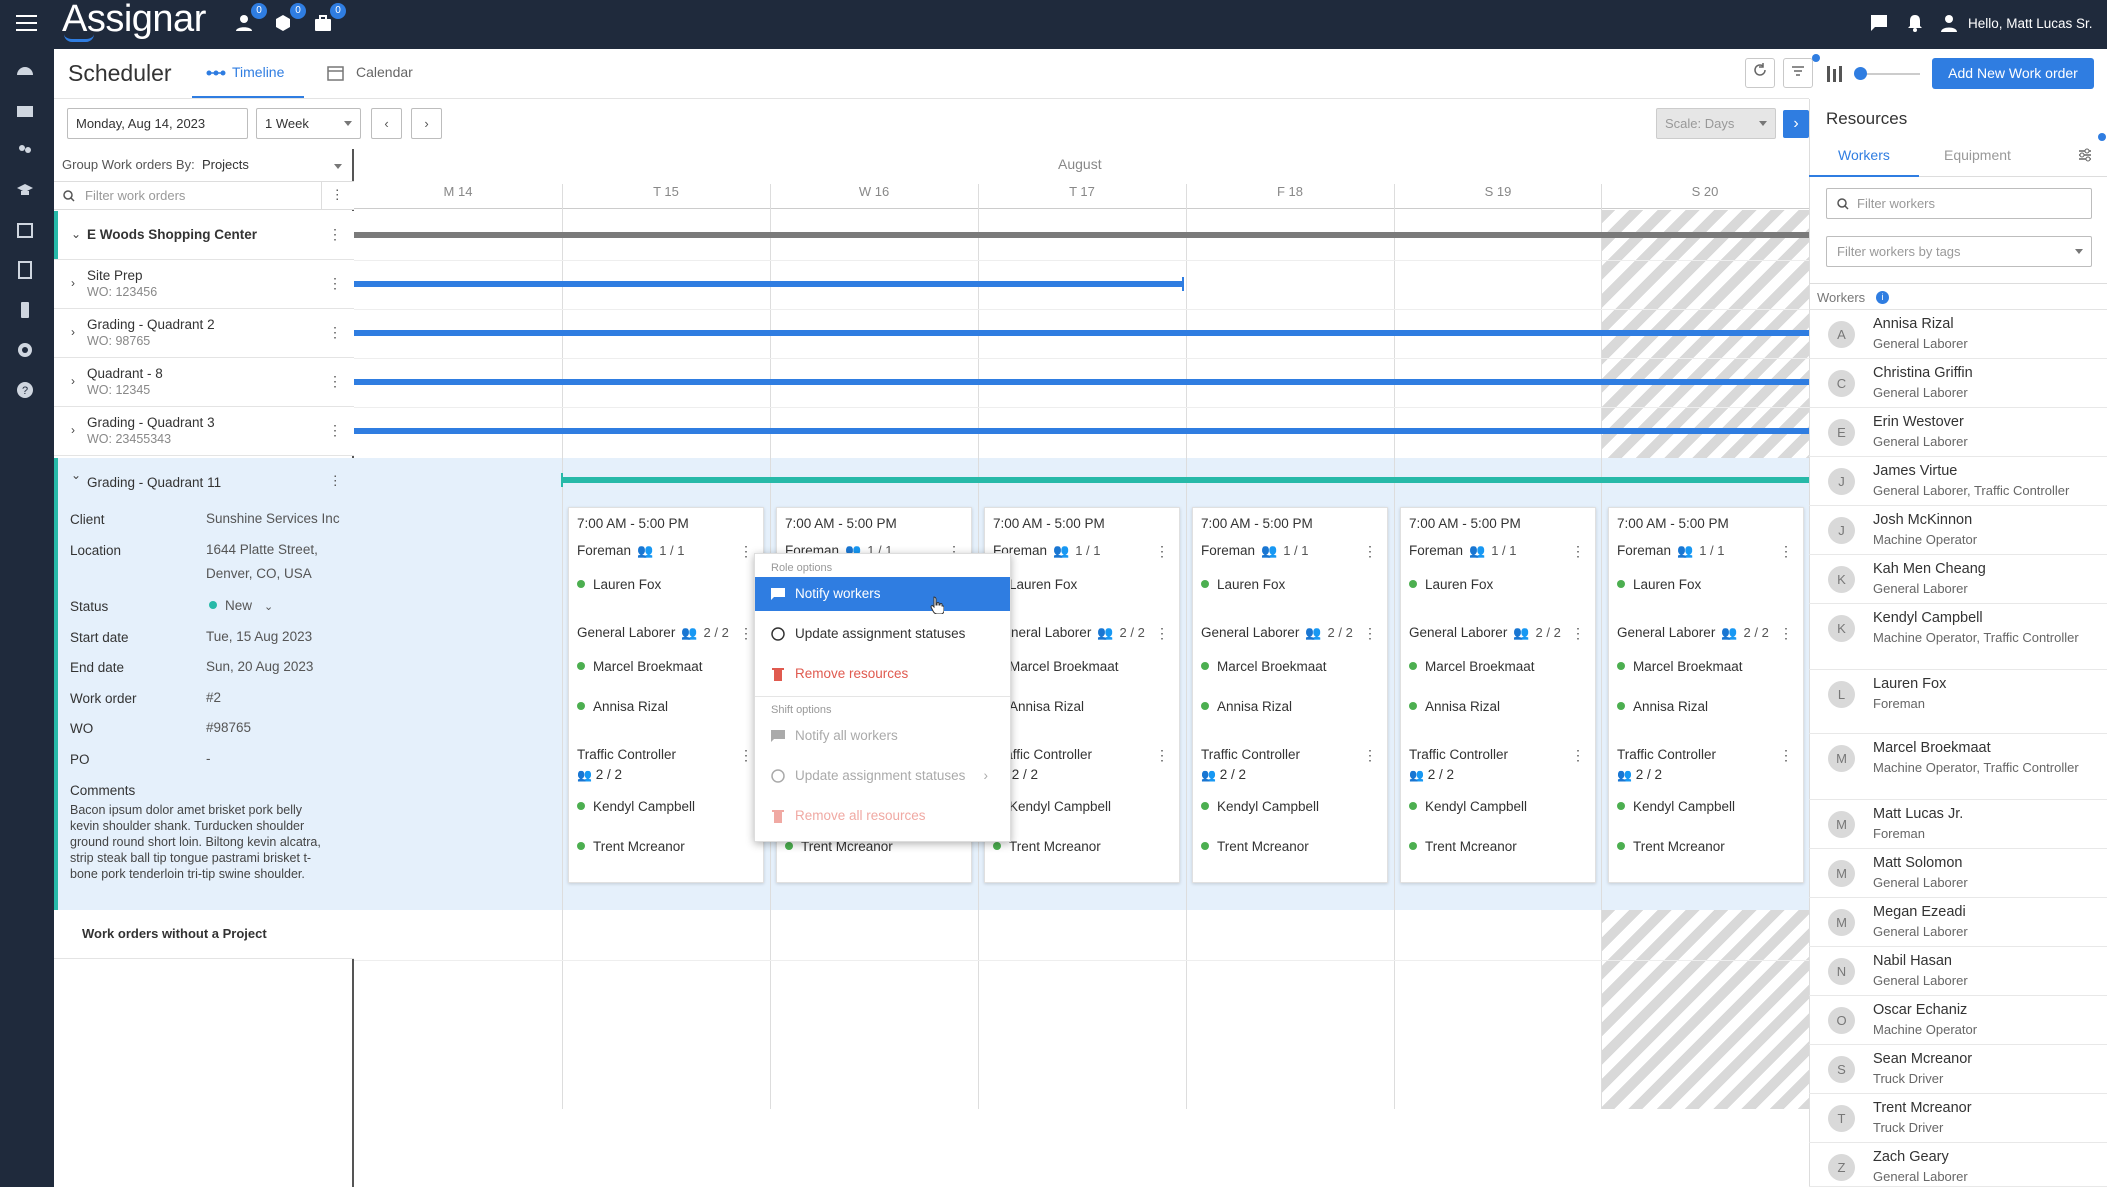 The image size is (2107, 1187). Describe the element at coordinates (1864, 155) in the screenshot. I see `tab-workers: Workers` at that location.